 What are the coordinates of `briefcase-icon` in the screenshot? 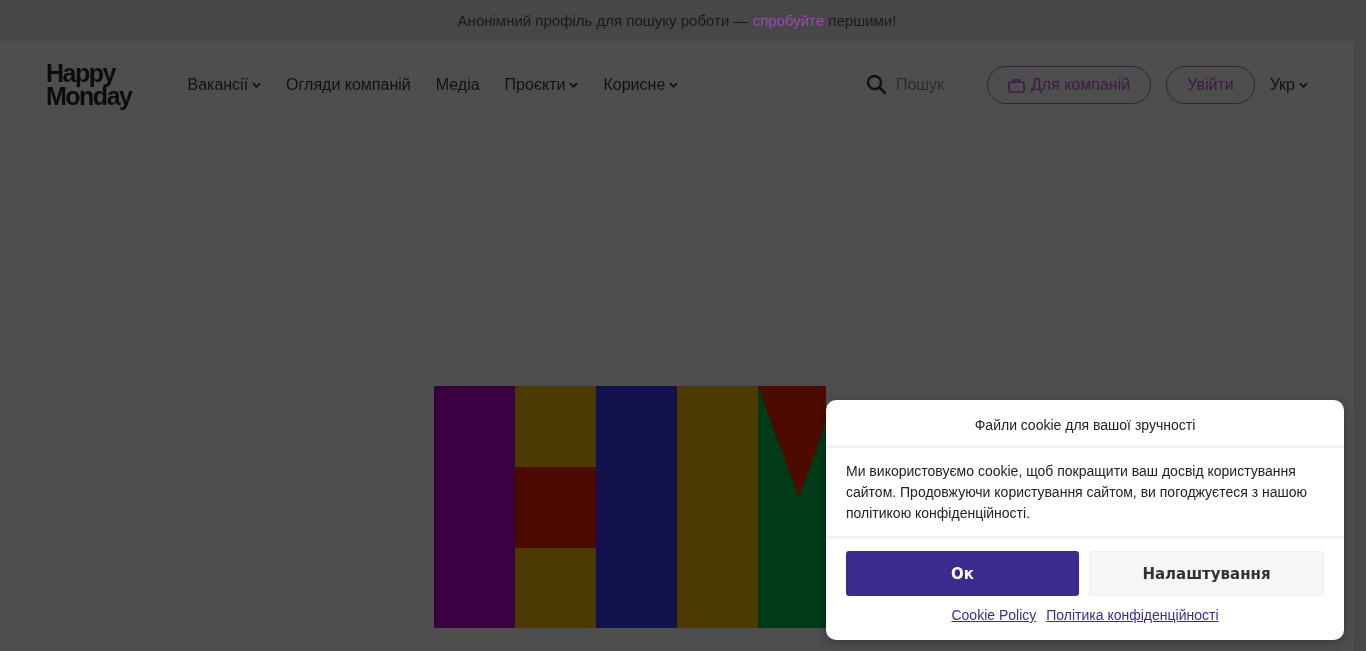 It's located at (1016, 85).